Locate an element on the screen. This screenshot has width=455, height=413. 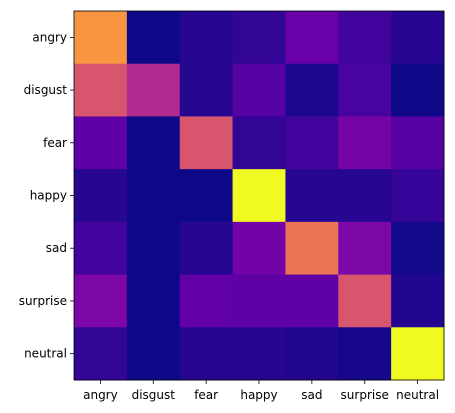
heatmap-cell-neutral-disgust is located at coordinates (153, 354).